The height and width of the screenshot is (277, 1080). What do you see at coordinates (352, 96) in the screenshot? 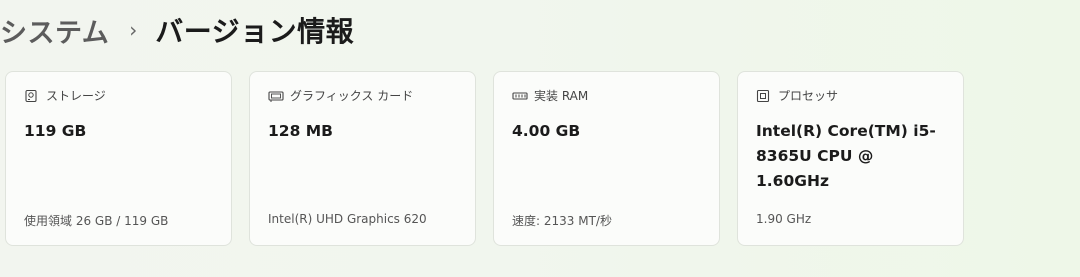
I see `graphics-card-label: グラフィックス カード` at bounding box center [352, 96].